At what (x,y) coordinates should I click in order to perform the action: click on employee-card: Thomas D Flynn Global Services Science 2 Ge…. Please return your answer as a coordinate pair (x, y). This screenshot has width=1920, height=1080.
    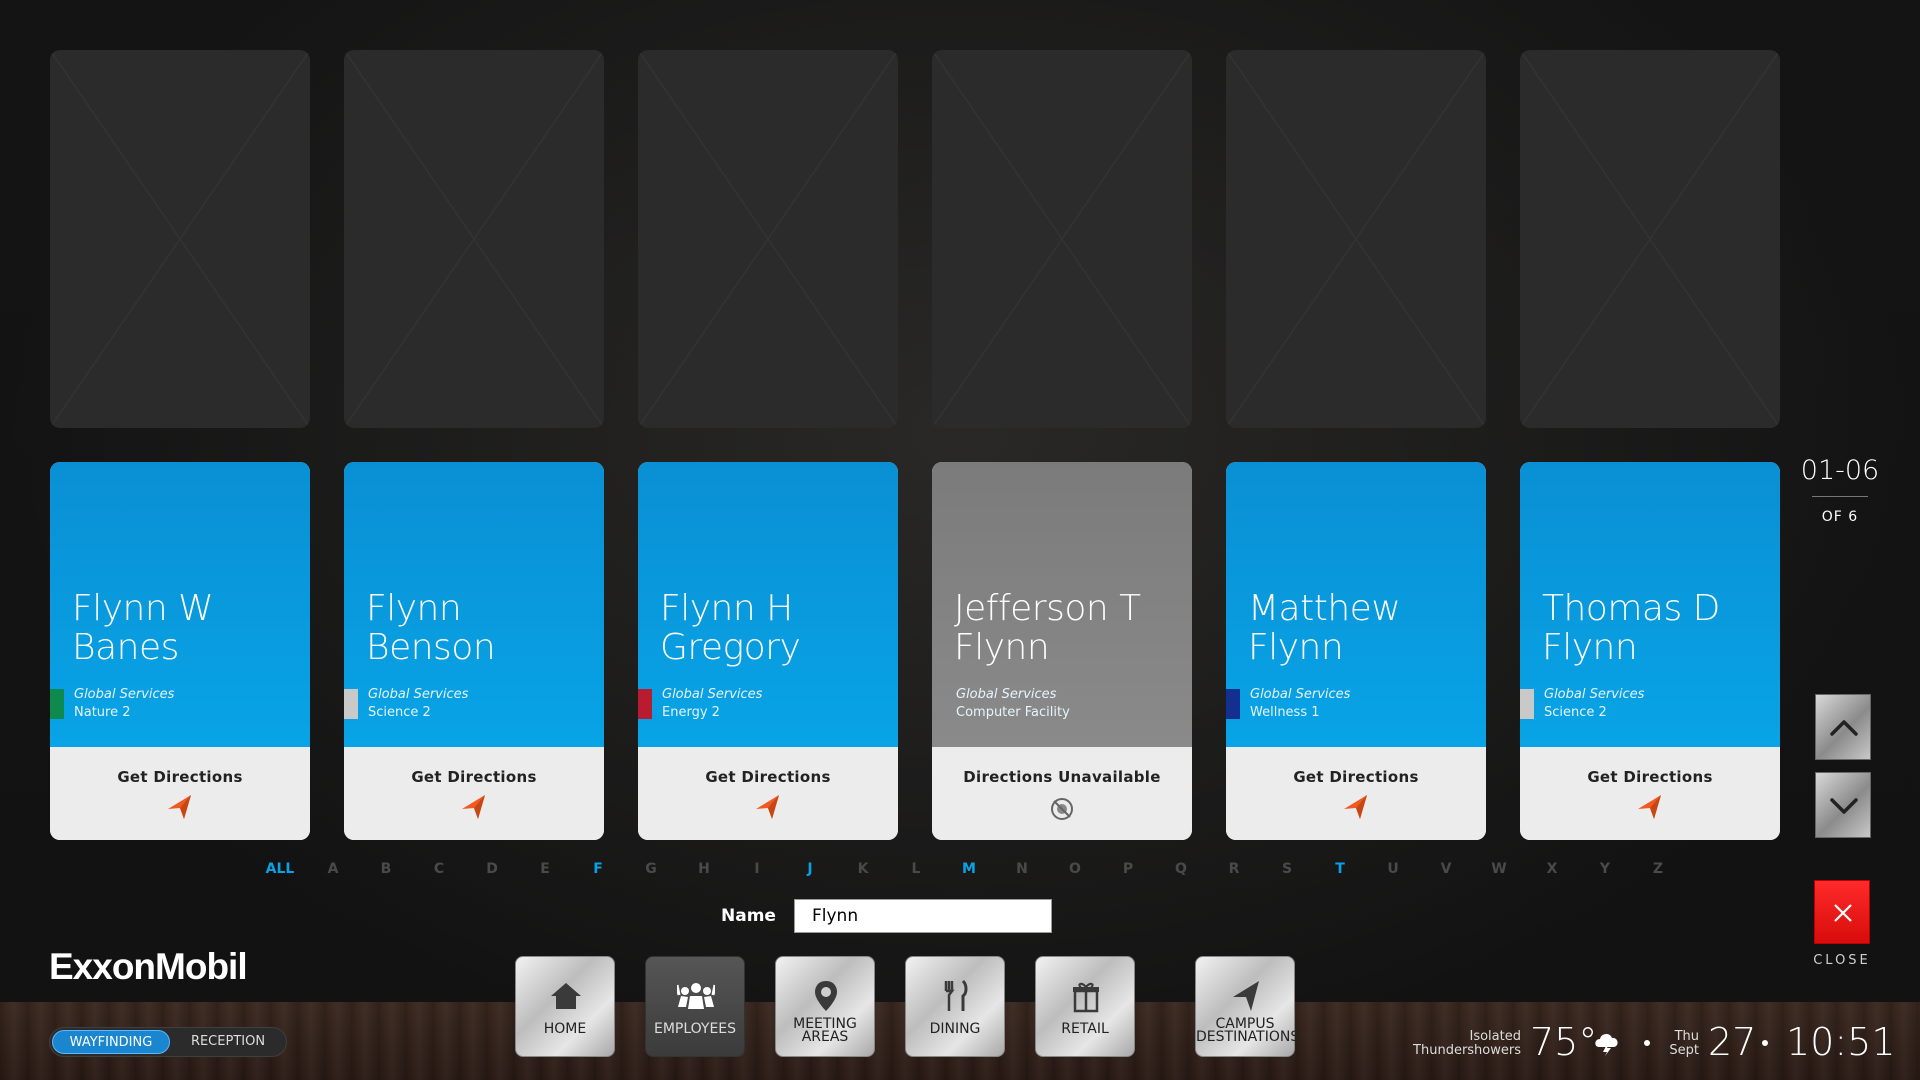
    Looking at the image, I should click on (1650, 651).